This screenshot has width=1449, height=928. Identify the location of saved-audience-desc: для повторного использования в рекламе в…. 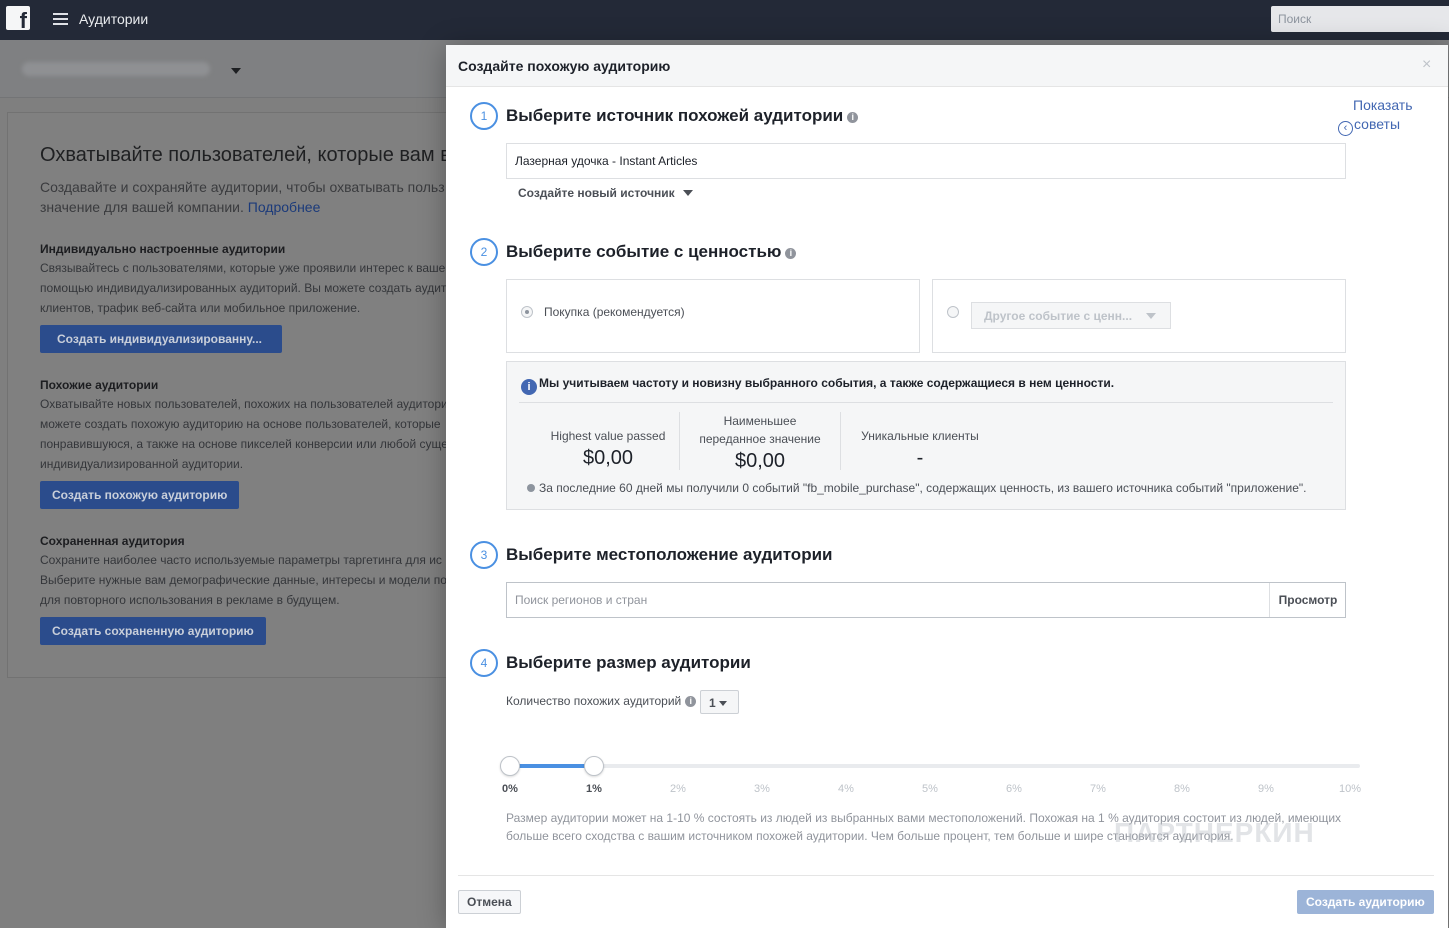
(190, 600).